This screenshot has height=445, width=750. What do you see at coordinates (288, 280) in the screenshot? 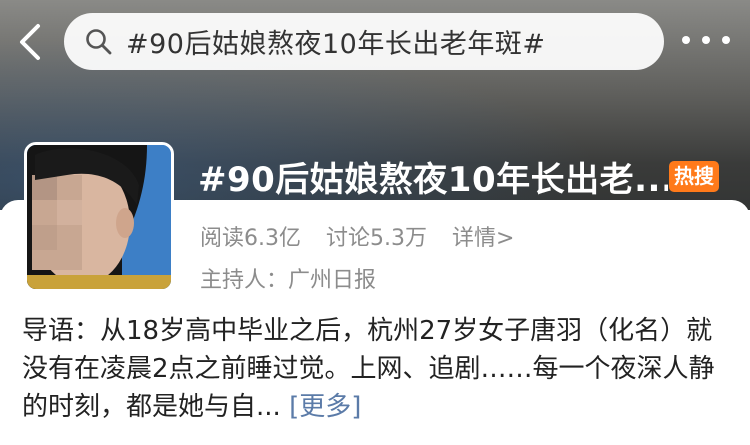
I see `topic-host: 主持人：广州日报` at bounding box center [288, 280].